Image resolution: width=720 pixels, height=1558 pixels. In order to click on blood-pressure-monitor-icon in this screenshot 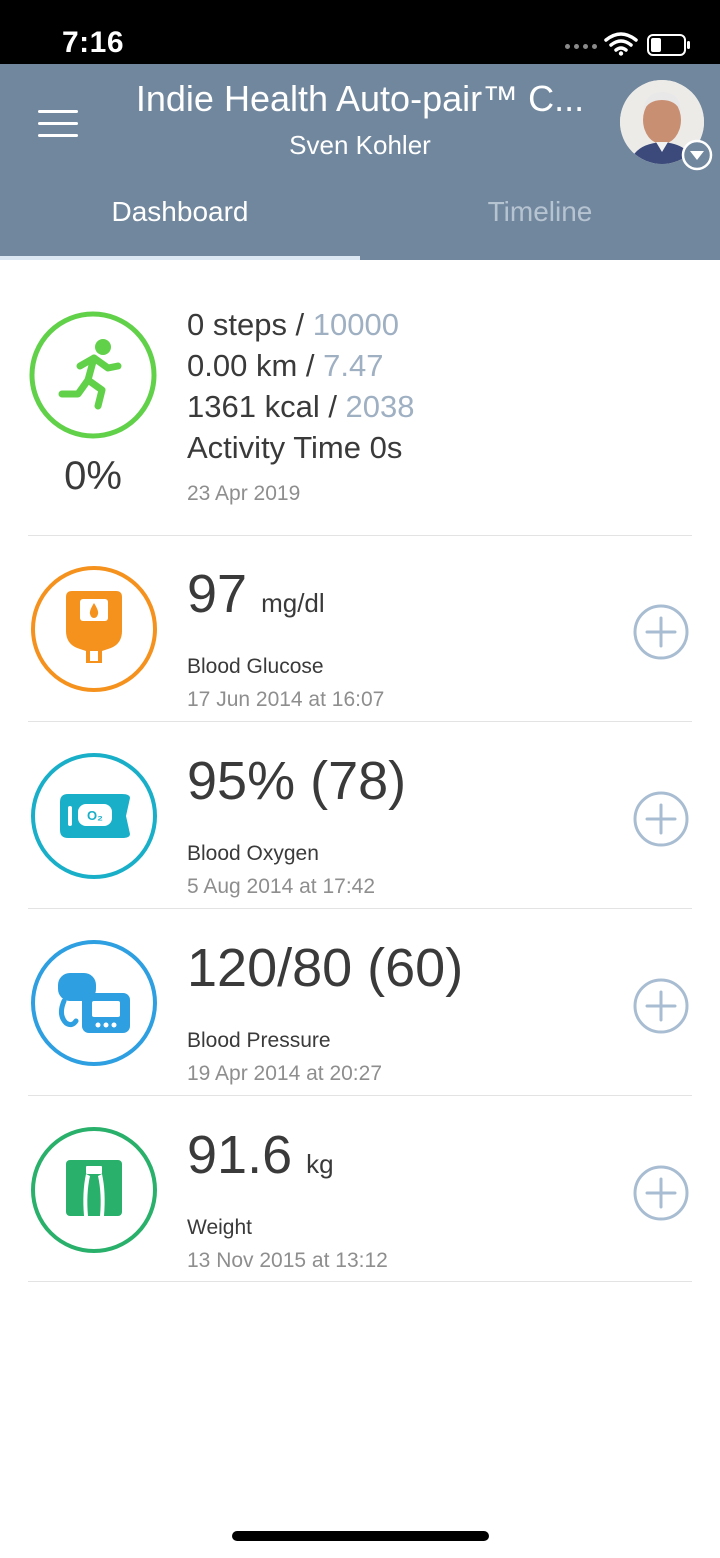, I will do `click(94, 1003)`.